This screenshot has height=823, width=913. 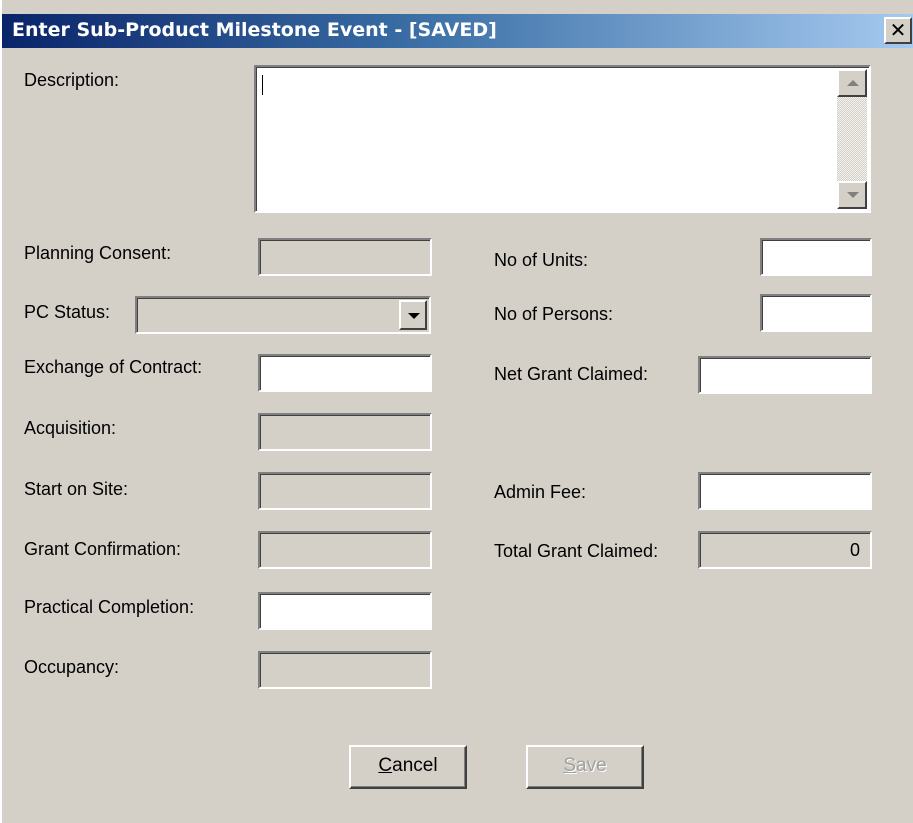 I want to click on no-of-persons-field, so click(x=816, y=313).